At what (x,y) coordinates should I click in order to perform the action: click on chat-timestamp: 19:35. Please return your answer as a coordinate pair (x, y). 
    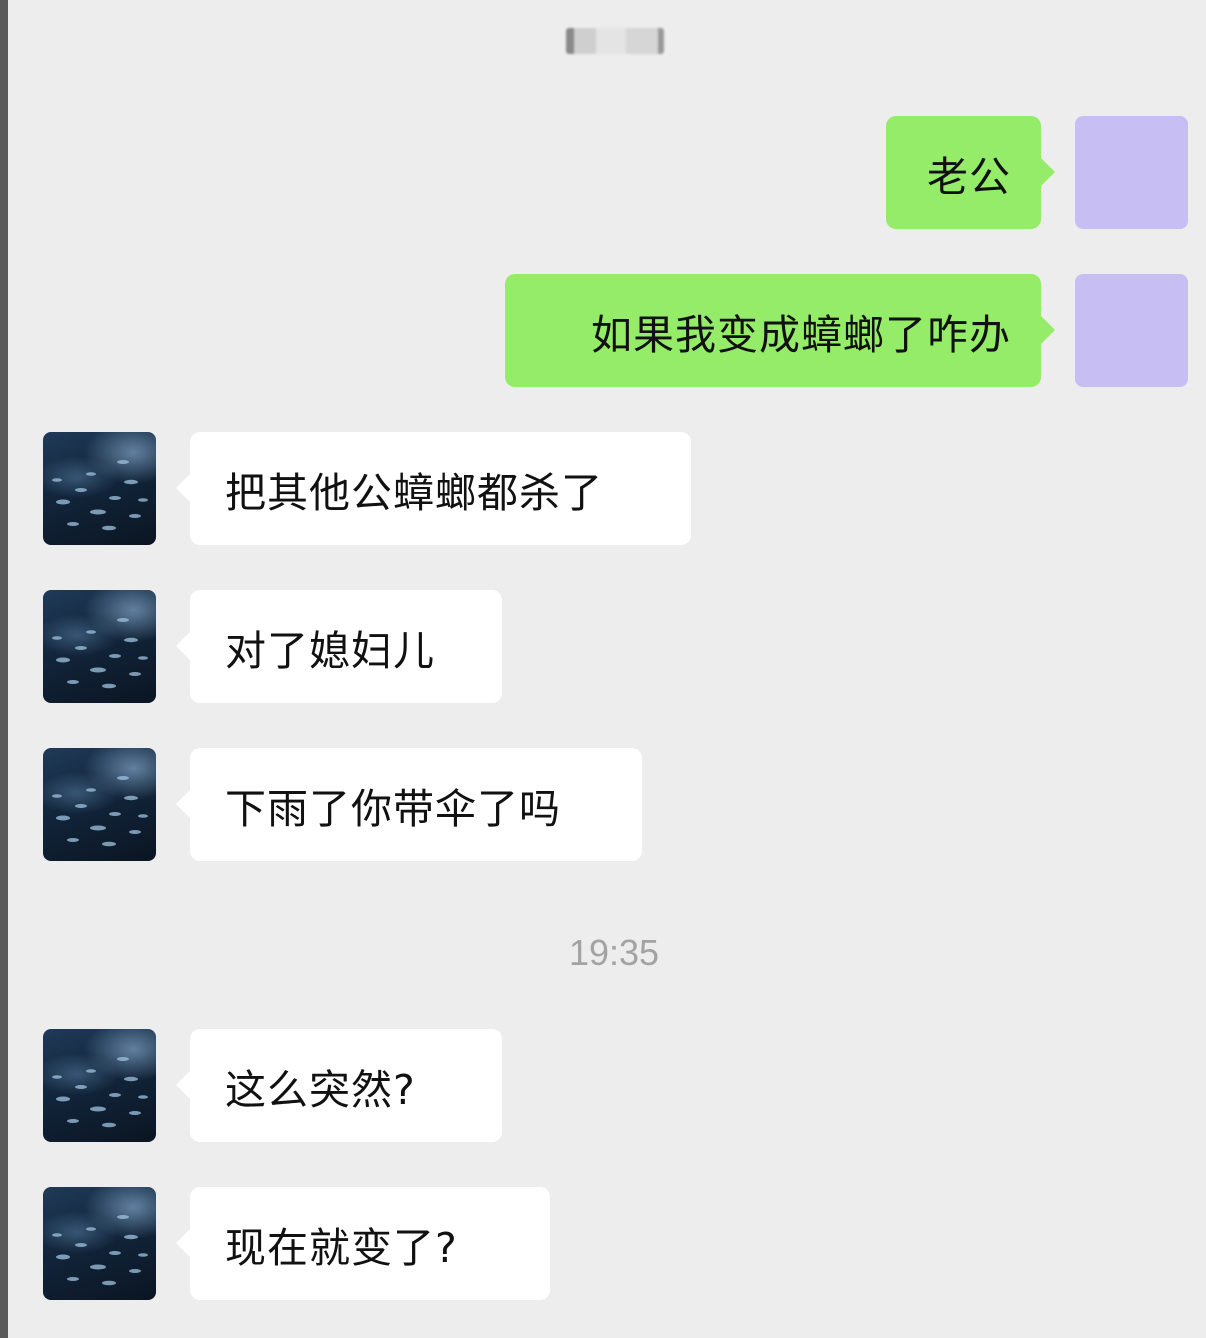
    Looking at the image, I should click on (614, 952).